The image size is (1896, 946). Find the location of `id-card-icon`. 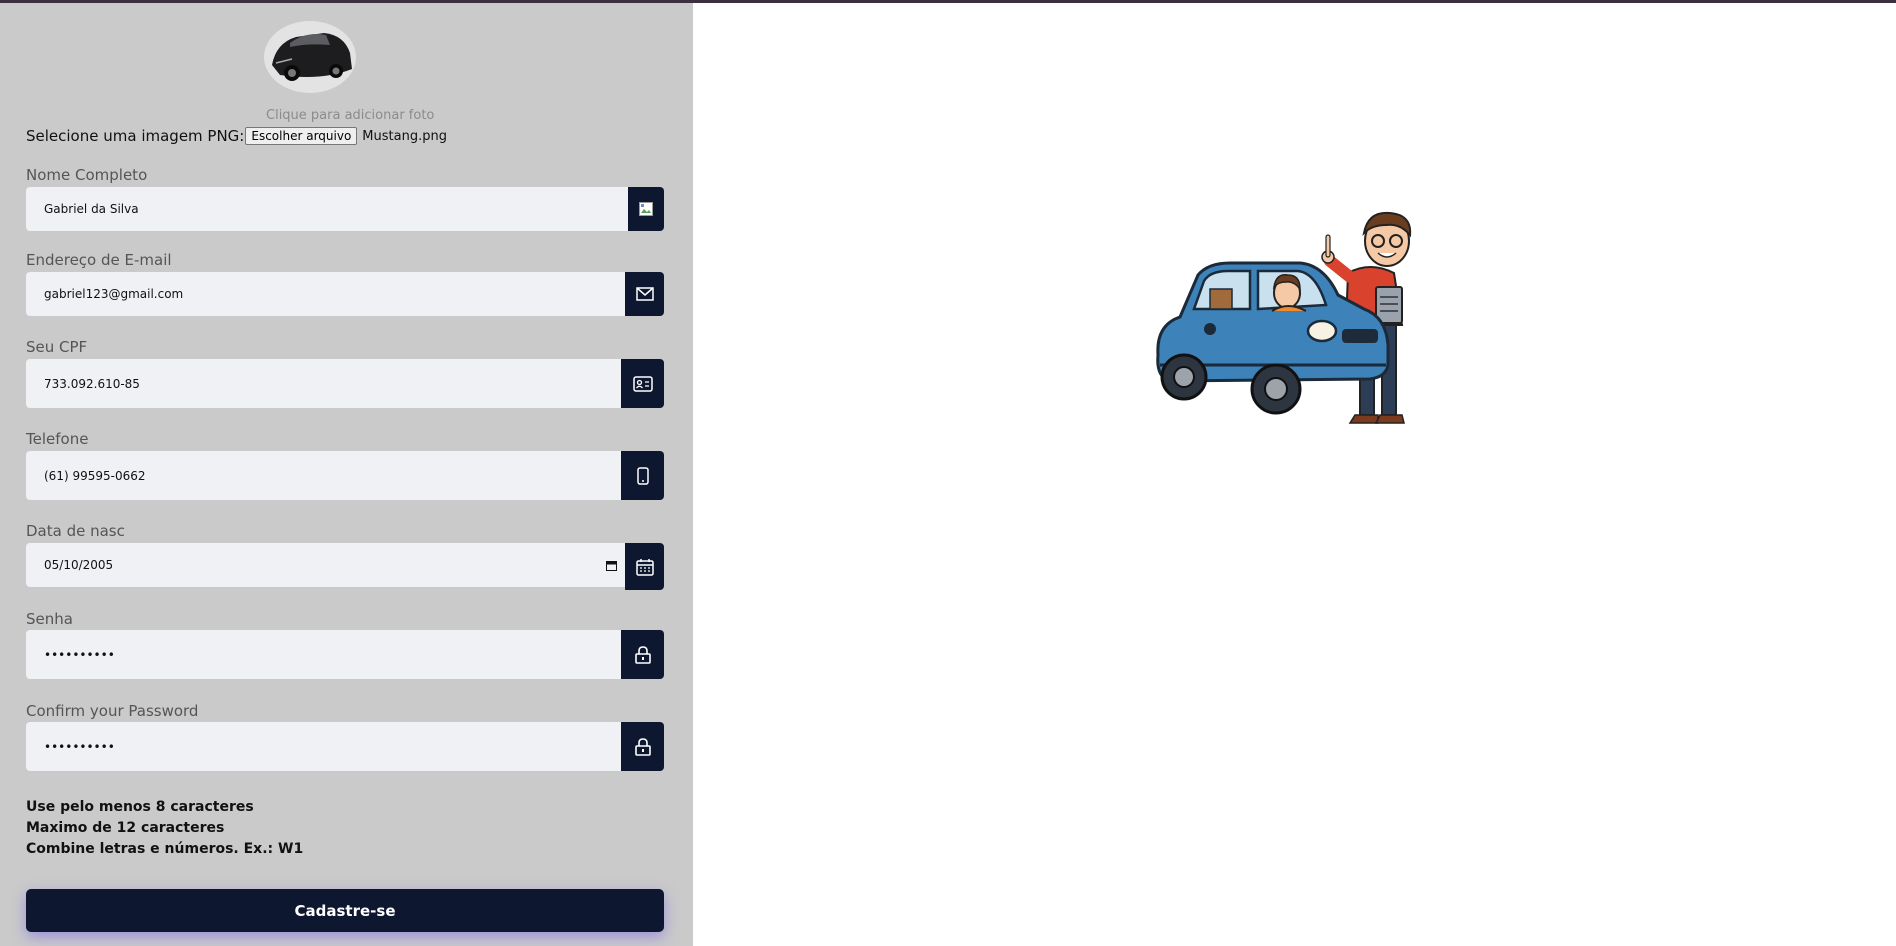

id-card-icon is located at coordinates (642, 383).